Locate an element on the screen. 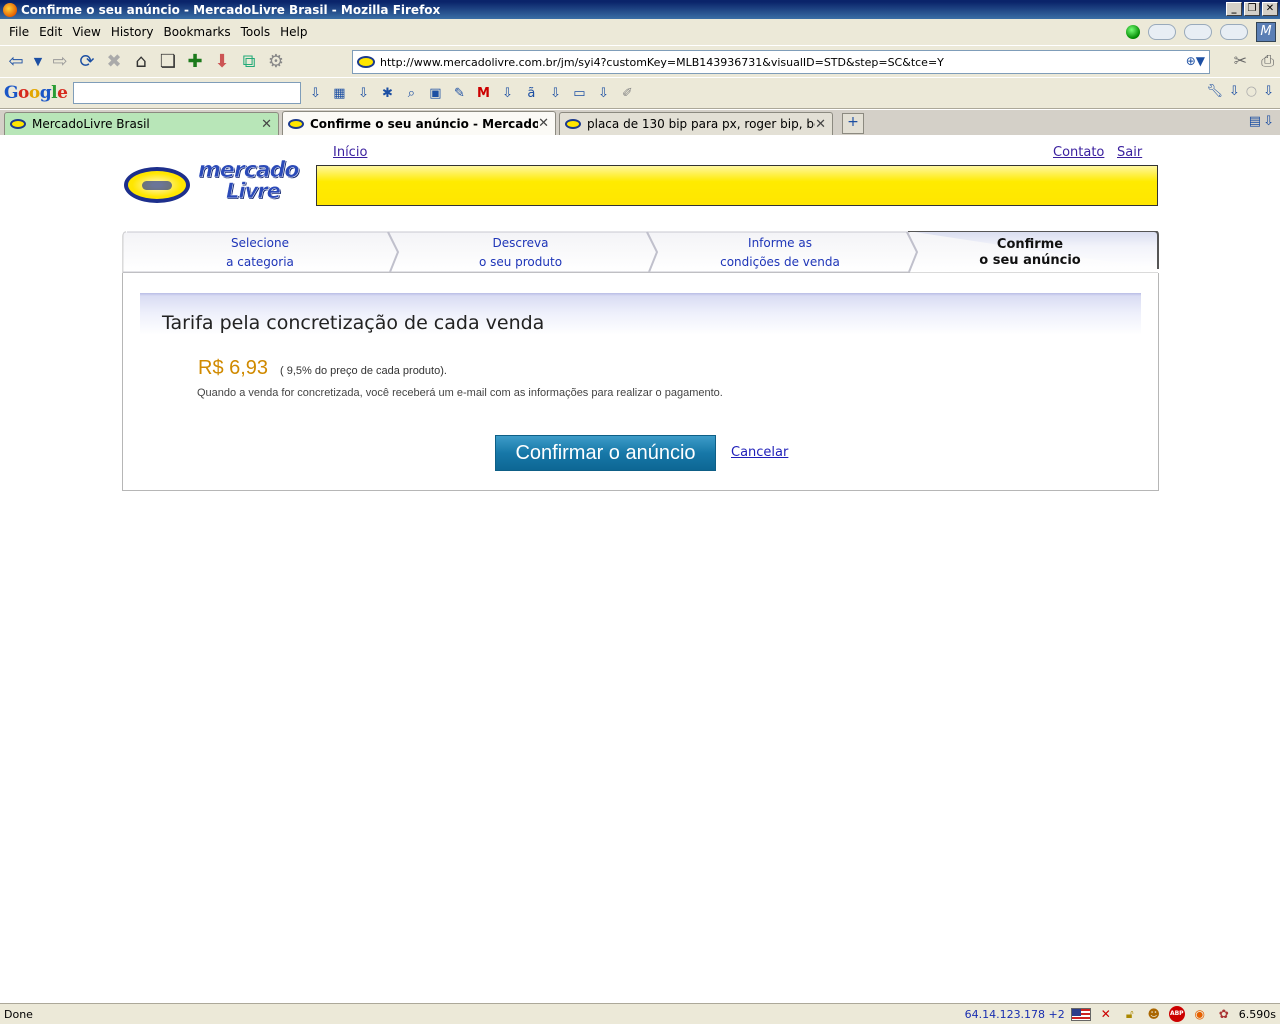 The width and height of the screenshot is (1280, 1024). block-x-icon: ✕ is located at coordinates (1106, 1014).